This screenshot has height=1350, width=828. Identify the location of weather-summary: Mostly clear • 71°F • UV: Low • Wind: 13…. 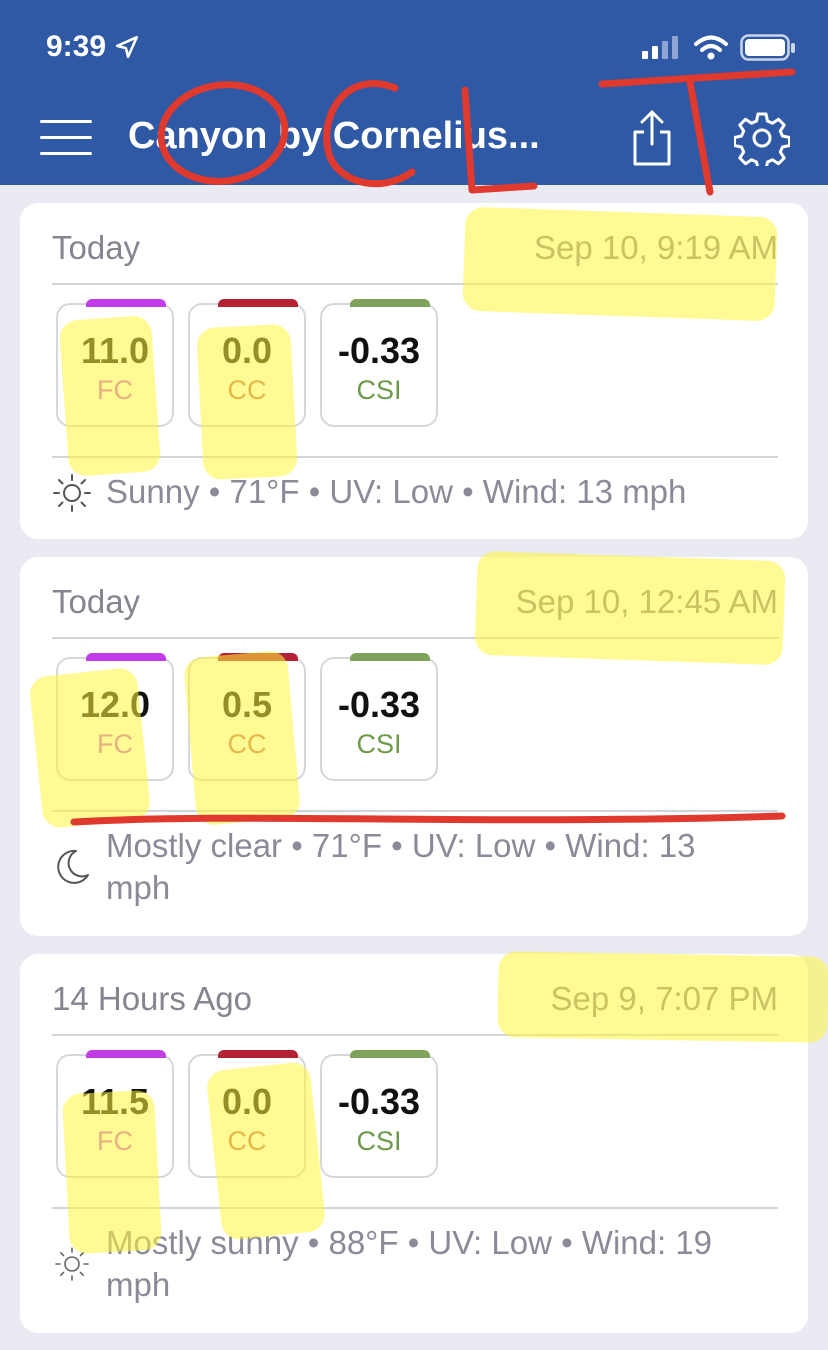
(405, 867).